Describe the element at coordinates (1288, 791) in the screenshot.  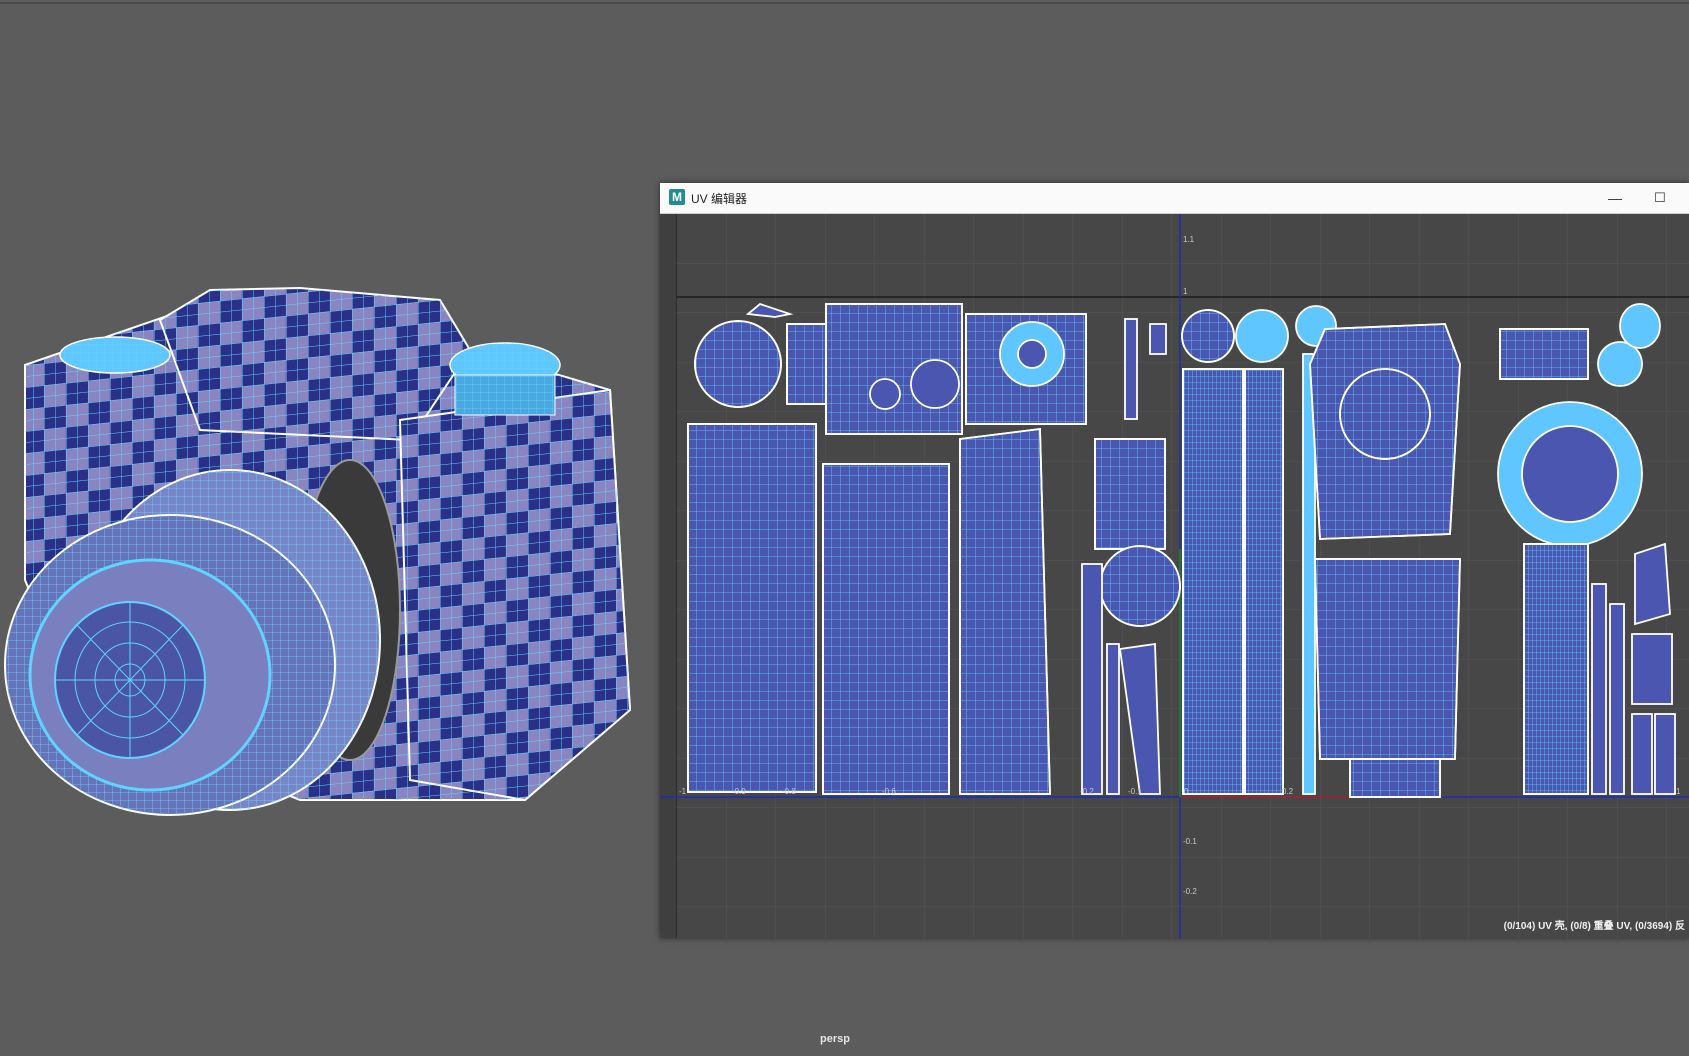
I see `svg-text: 0.2` at that location.